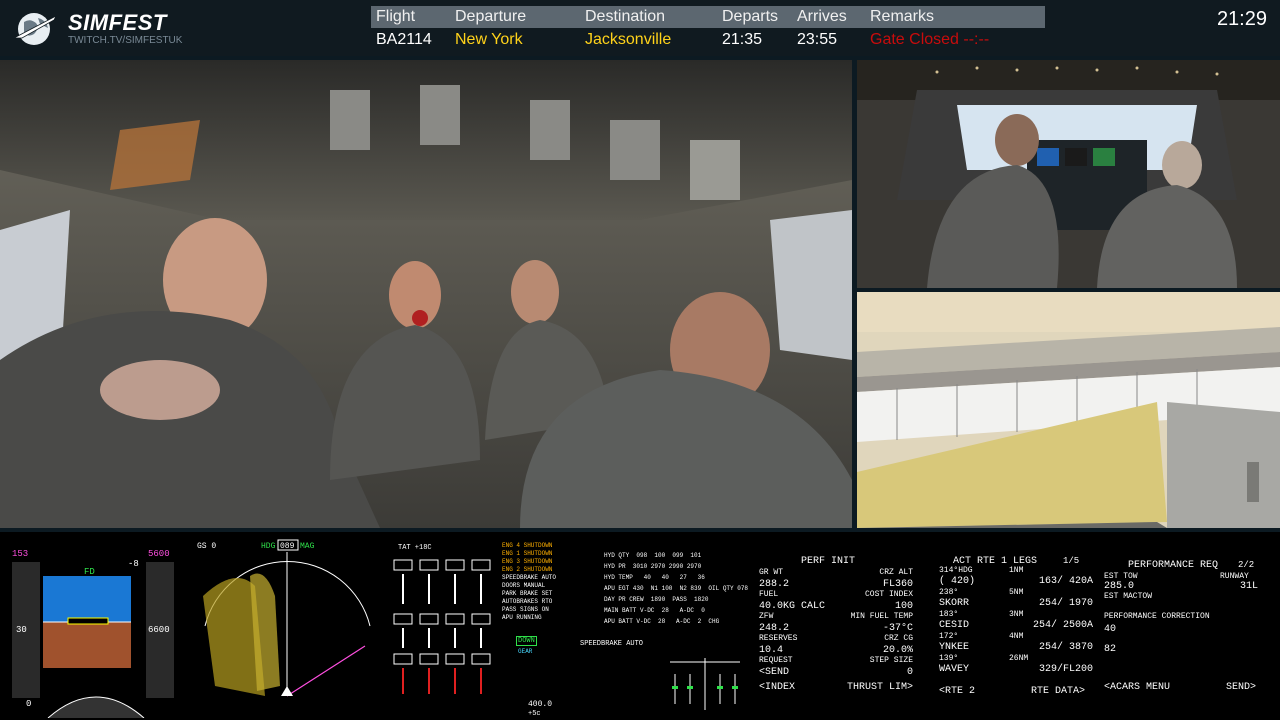  I want to click on leg-fix: SKORR, so click(954, 603).